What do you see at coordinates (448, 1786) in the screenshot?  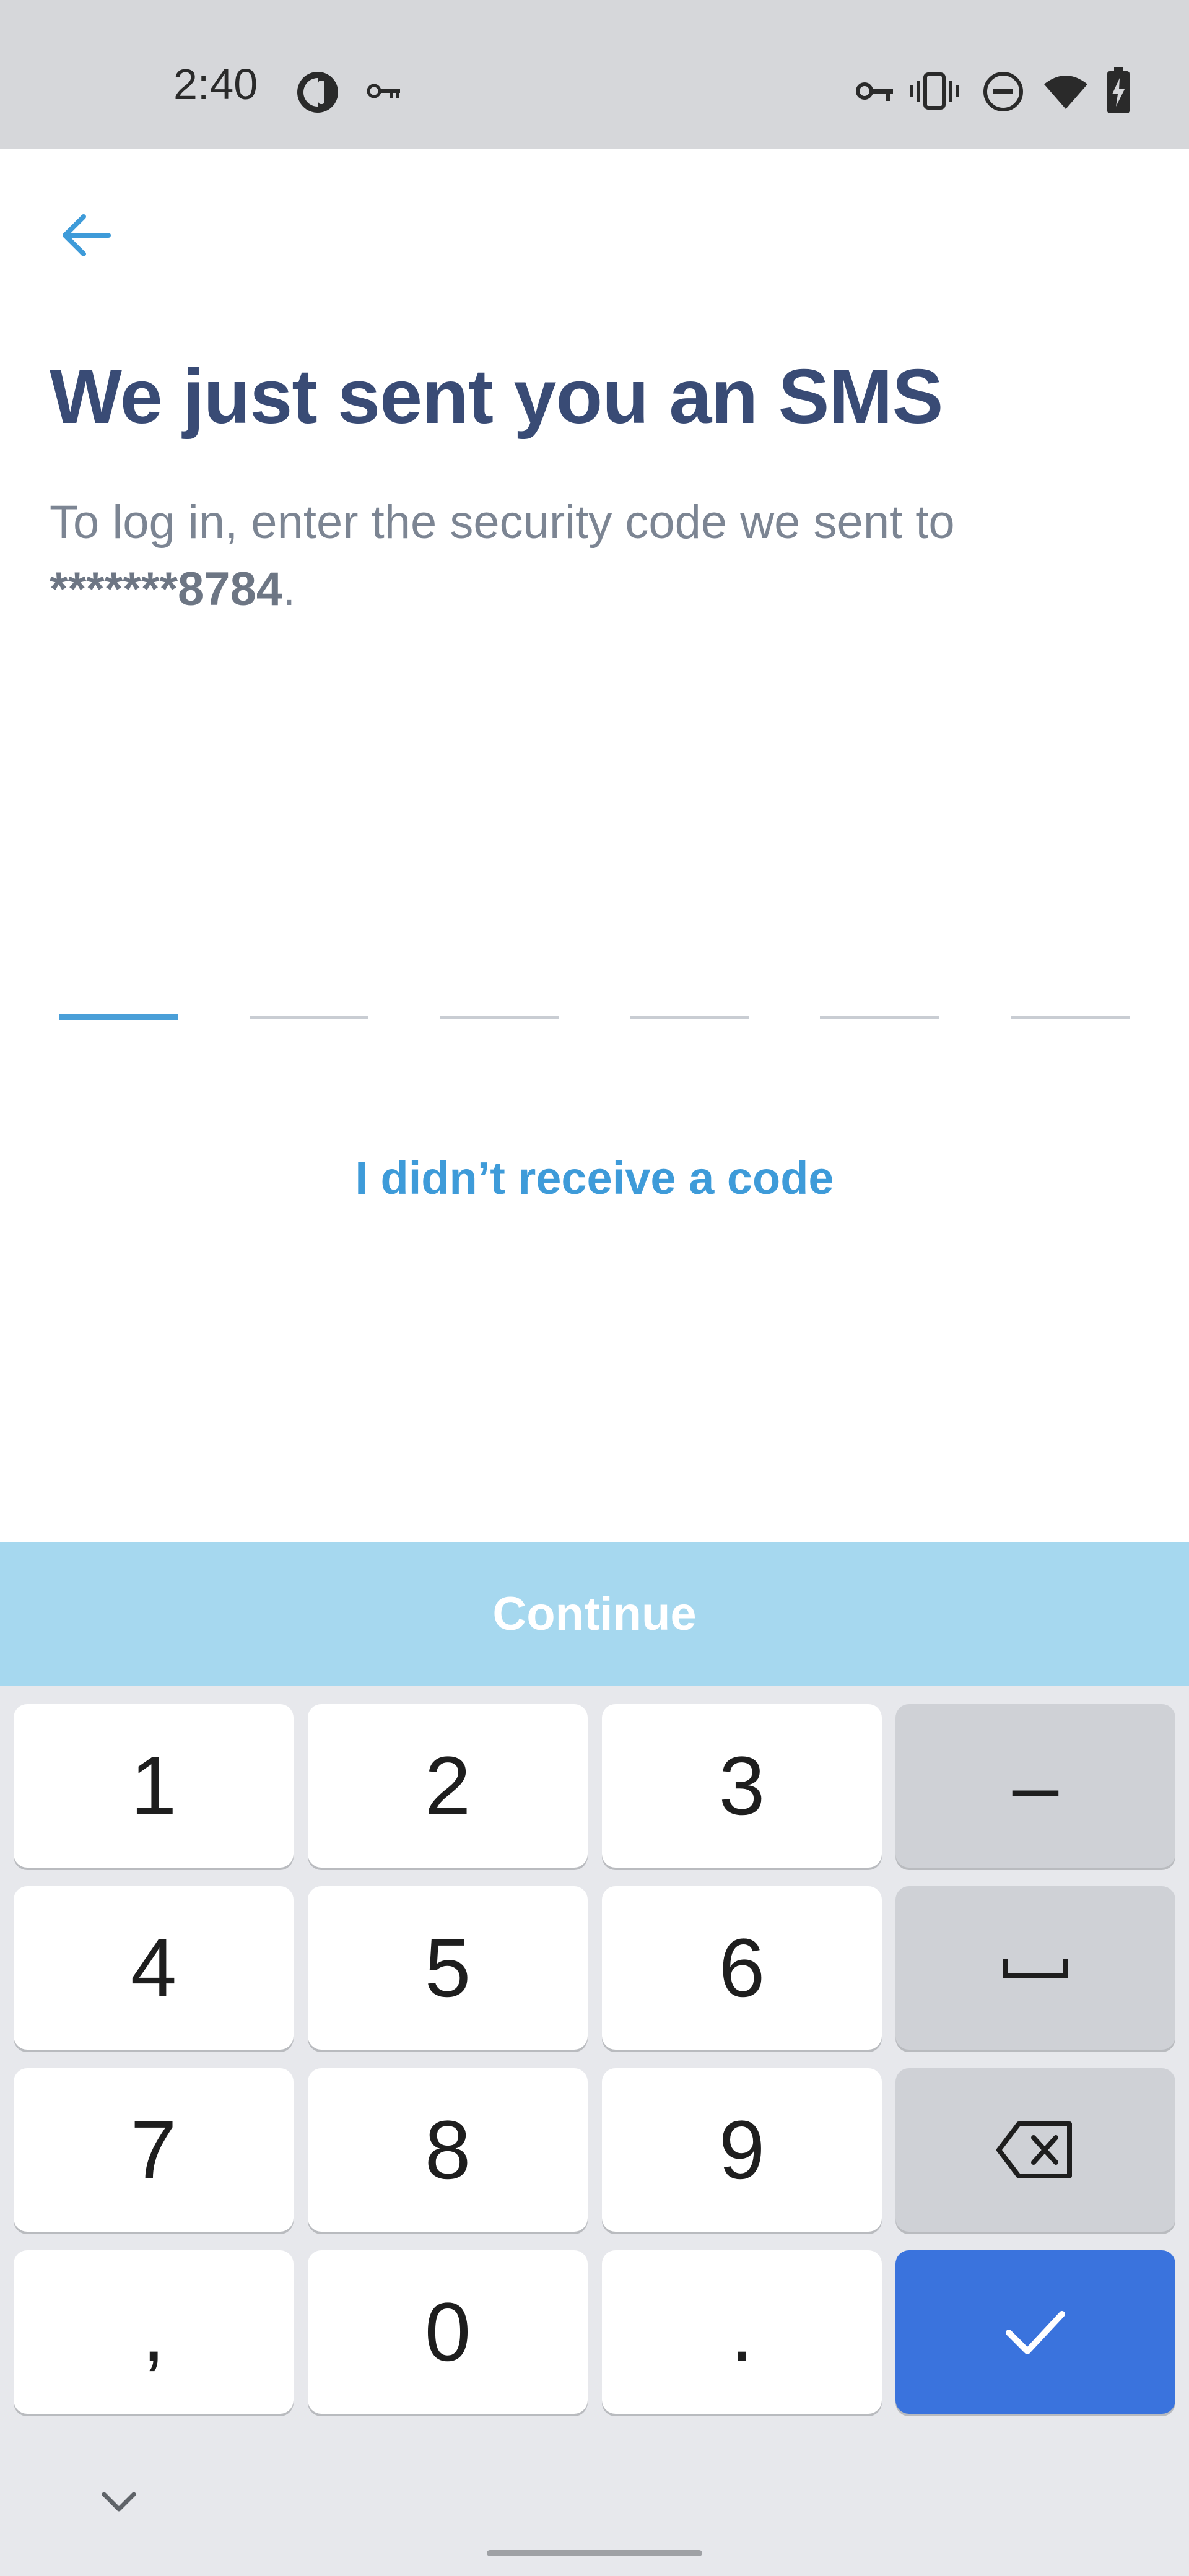 I see `key-2: 2` at bounding box center [448, 1786].